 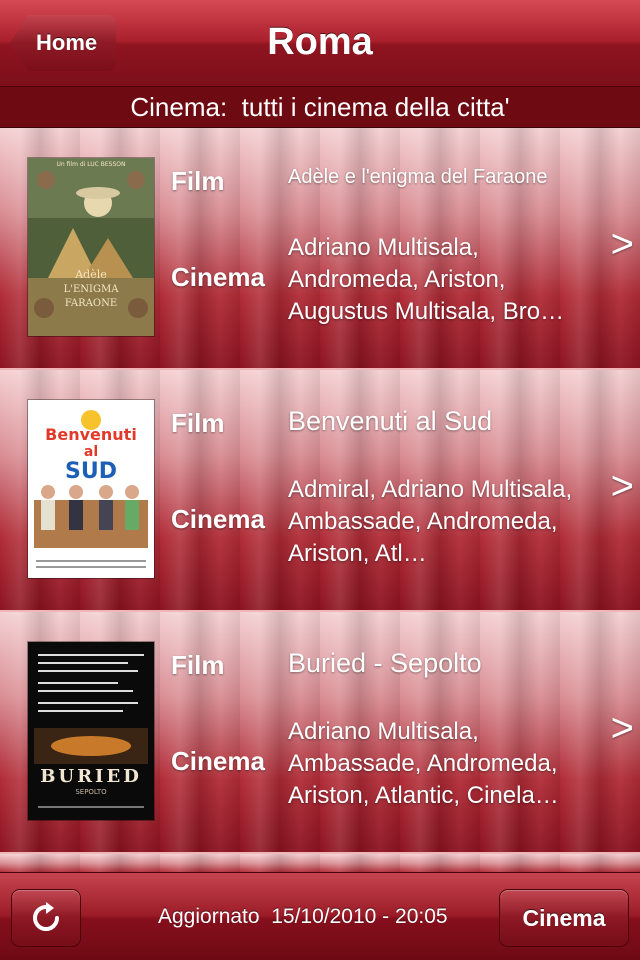 I want to click on subheader-cinema-filter: Cinema: tutti i cinema della citta', so click(x=320, y=107).